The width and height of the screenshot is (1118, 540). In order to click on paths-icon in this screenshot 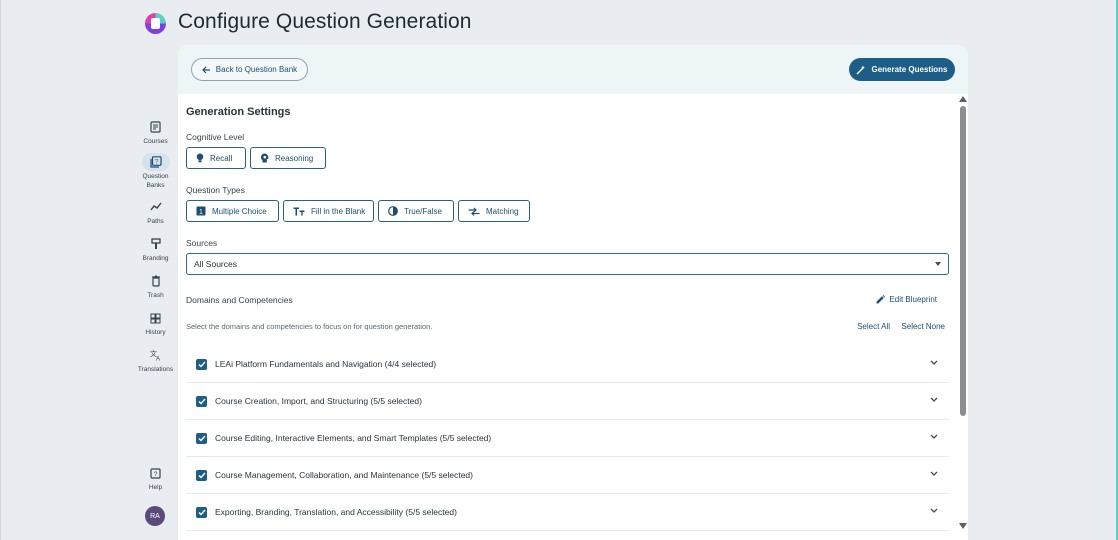, I will do `click(156, 207)`.